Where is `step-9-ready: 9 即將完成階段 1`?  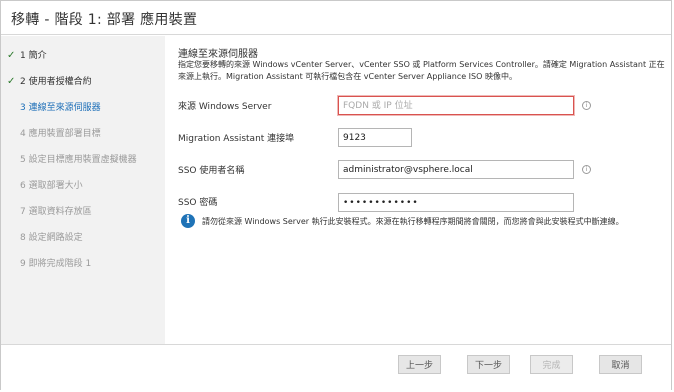
step-9-ready: 9 即將完成階段 1 is located at coordinates (83, 264).